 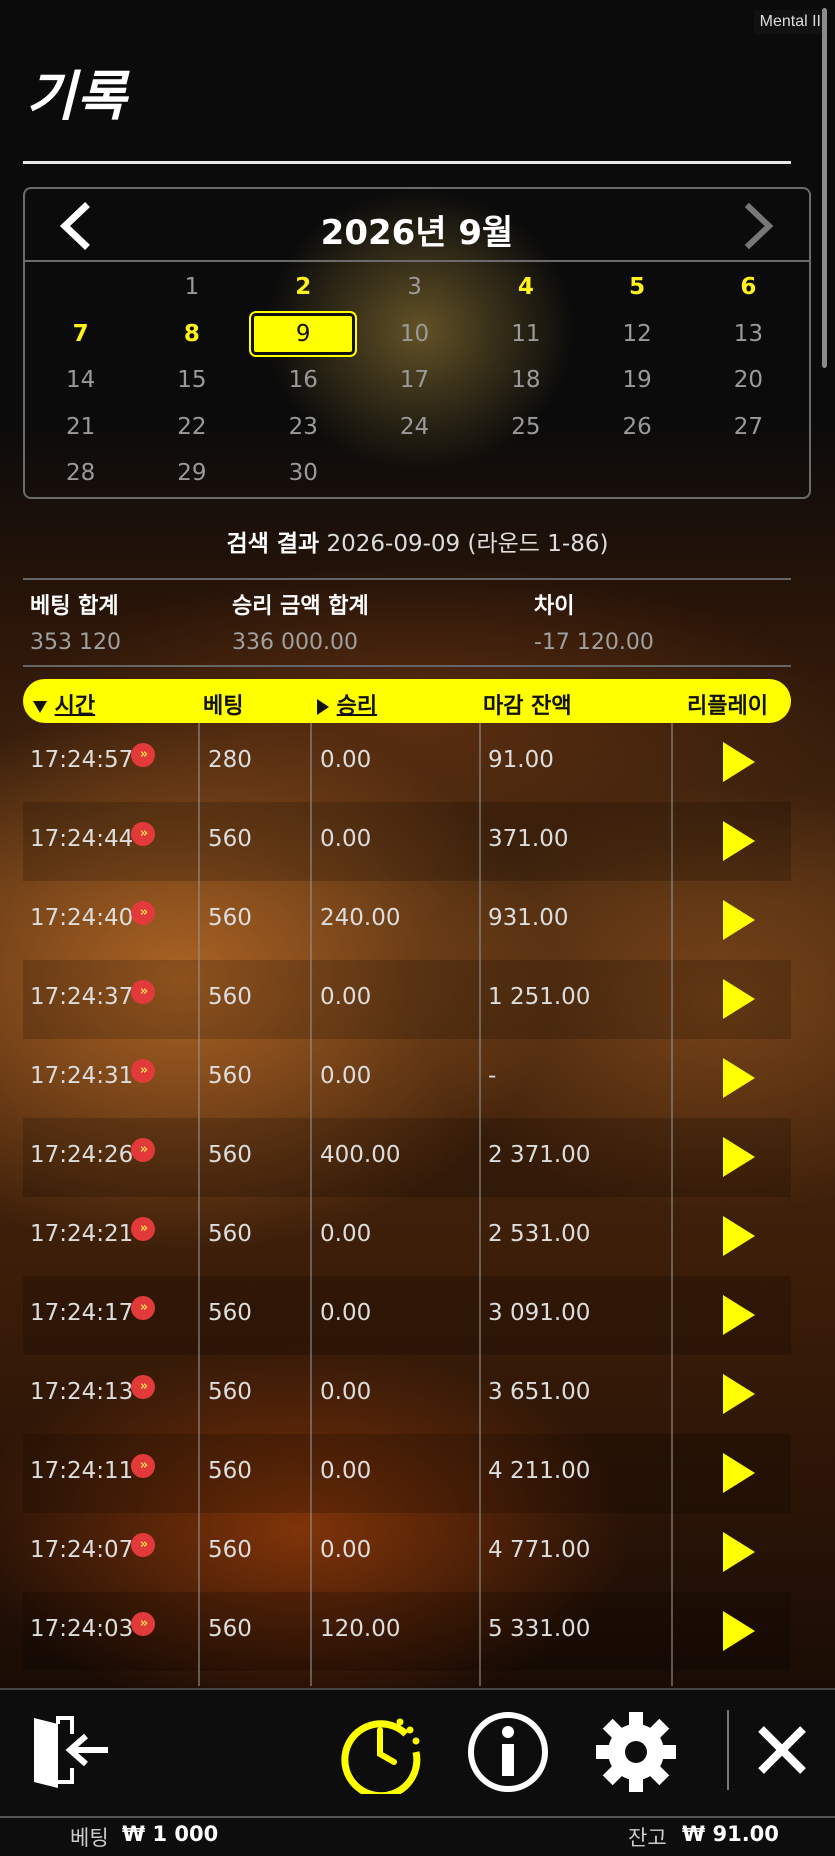 What do you see at coordinates (527, 704) in the screenshot?
I see `th-balance: 마감 잔액` at bounding box center [527, 704].